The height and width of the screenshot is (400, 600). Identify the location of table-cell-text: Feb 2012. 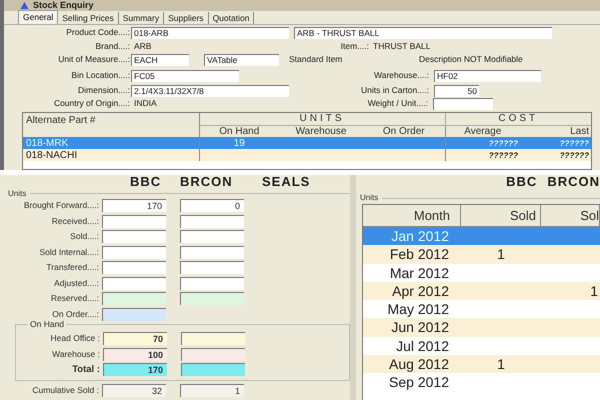
(419, 254).